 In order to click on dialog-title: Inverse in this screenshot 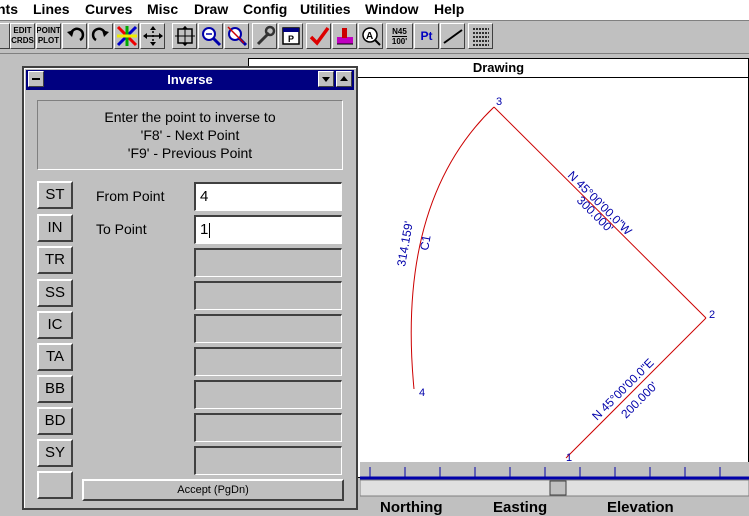, I will do `click(190, 79)`.